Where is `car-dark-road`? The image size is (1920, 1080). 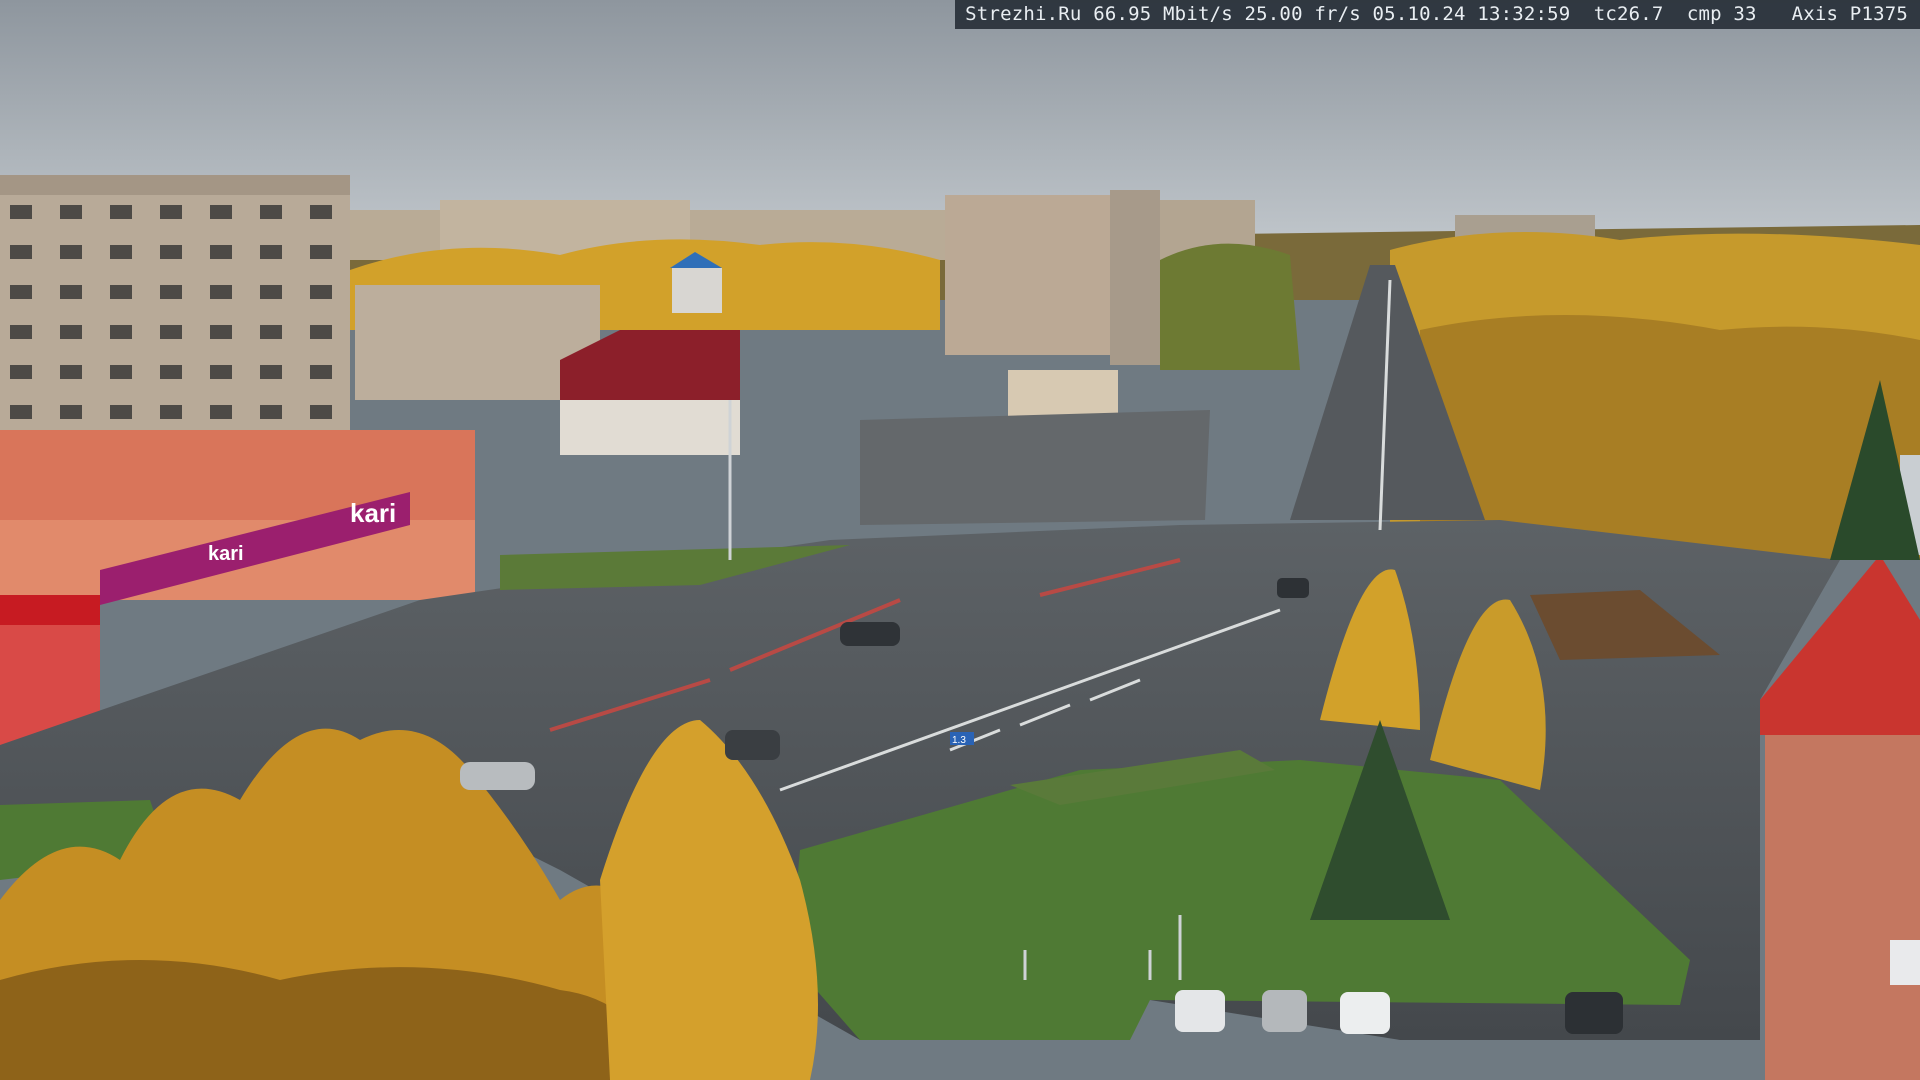 car-dark-road is located at coordinates (1293, 588).